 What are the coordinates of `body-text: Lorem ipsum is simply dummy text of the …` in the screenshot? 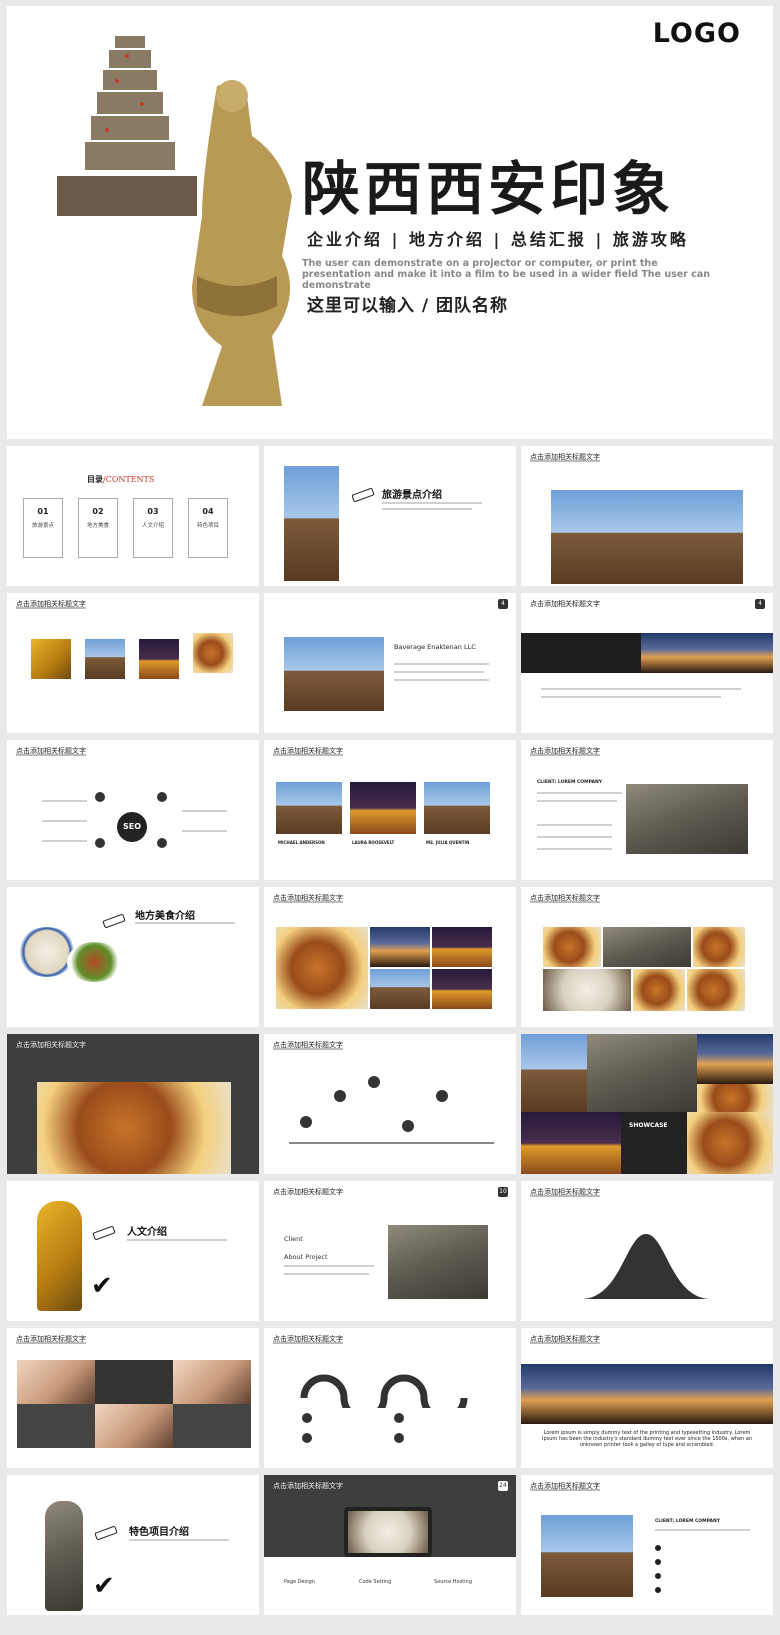 It's located at (647, 1439).